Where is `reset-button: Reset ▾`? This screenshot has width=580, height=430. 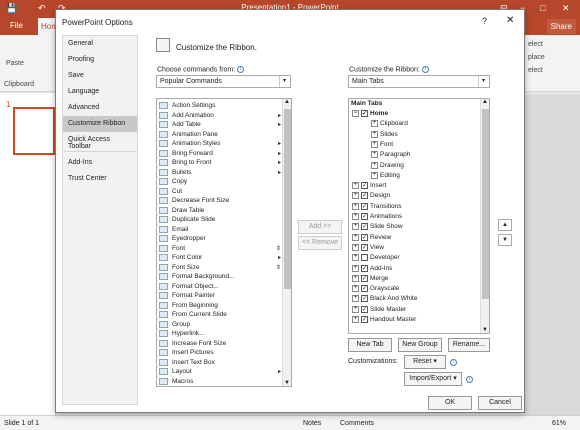 reset-button: Reset ▾ is located at coordinates (425, 362).